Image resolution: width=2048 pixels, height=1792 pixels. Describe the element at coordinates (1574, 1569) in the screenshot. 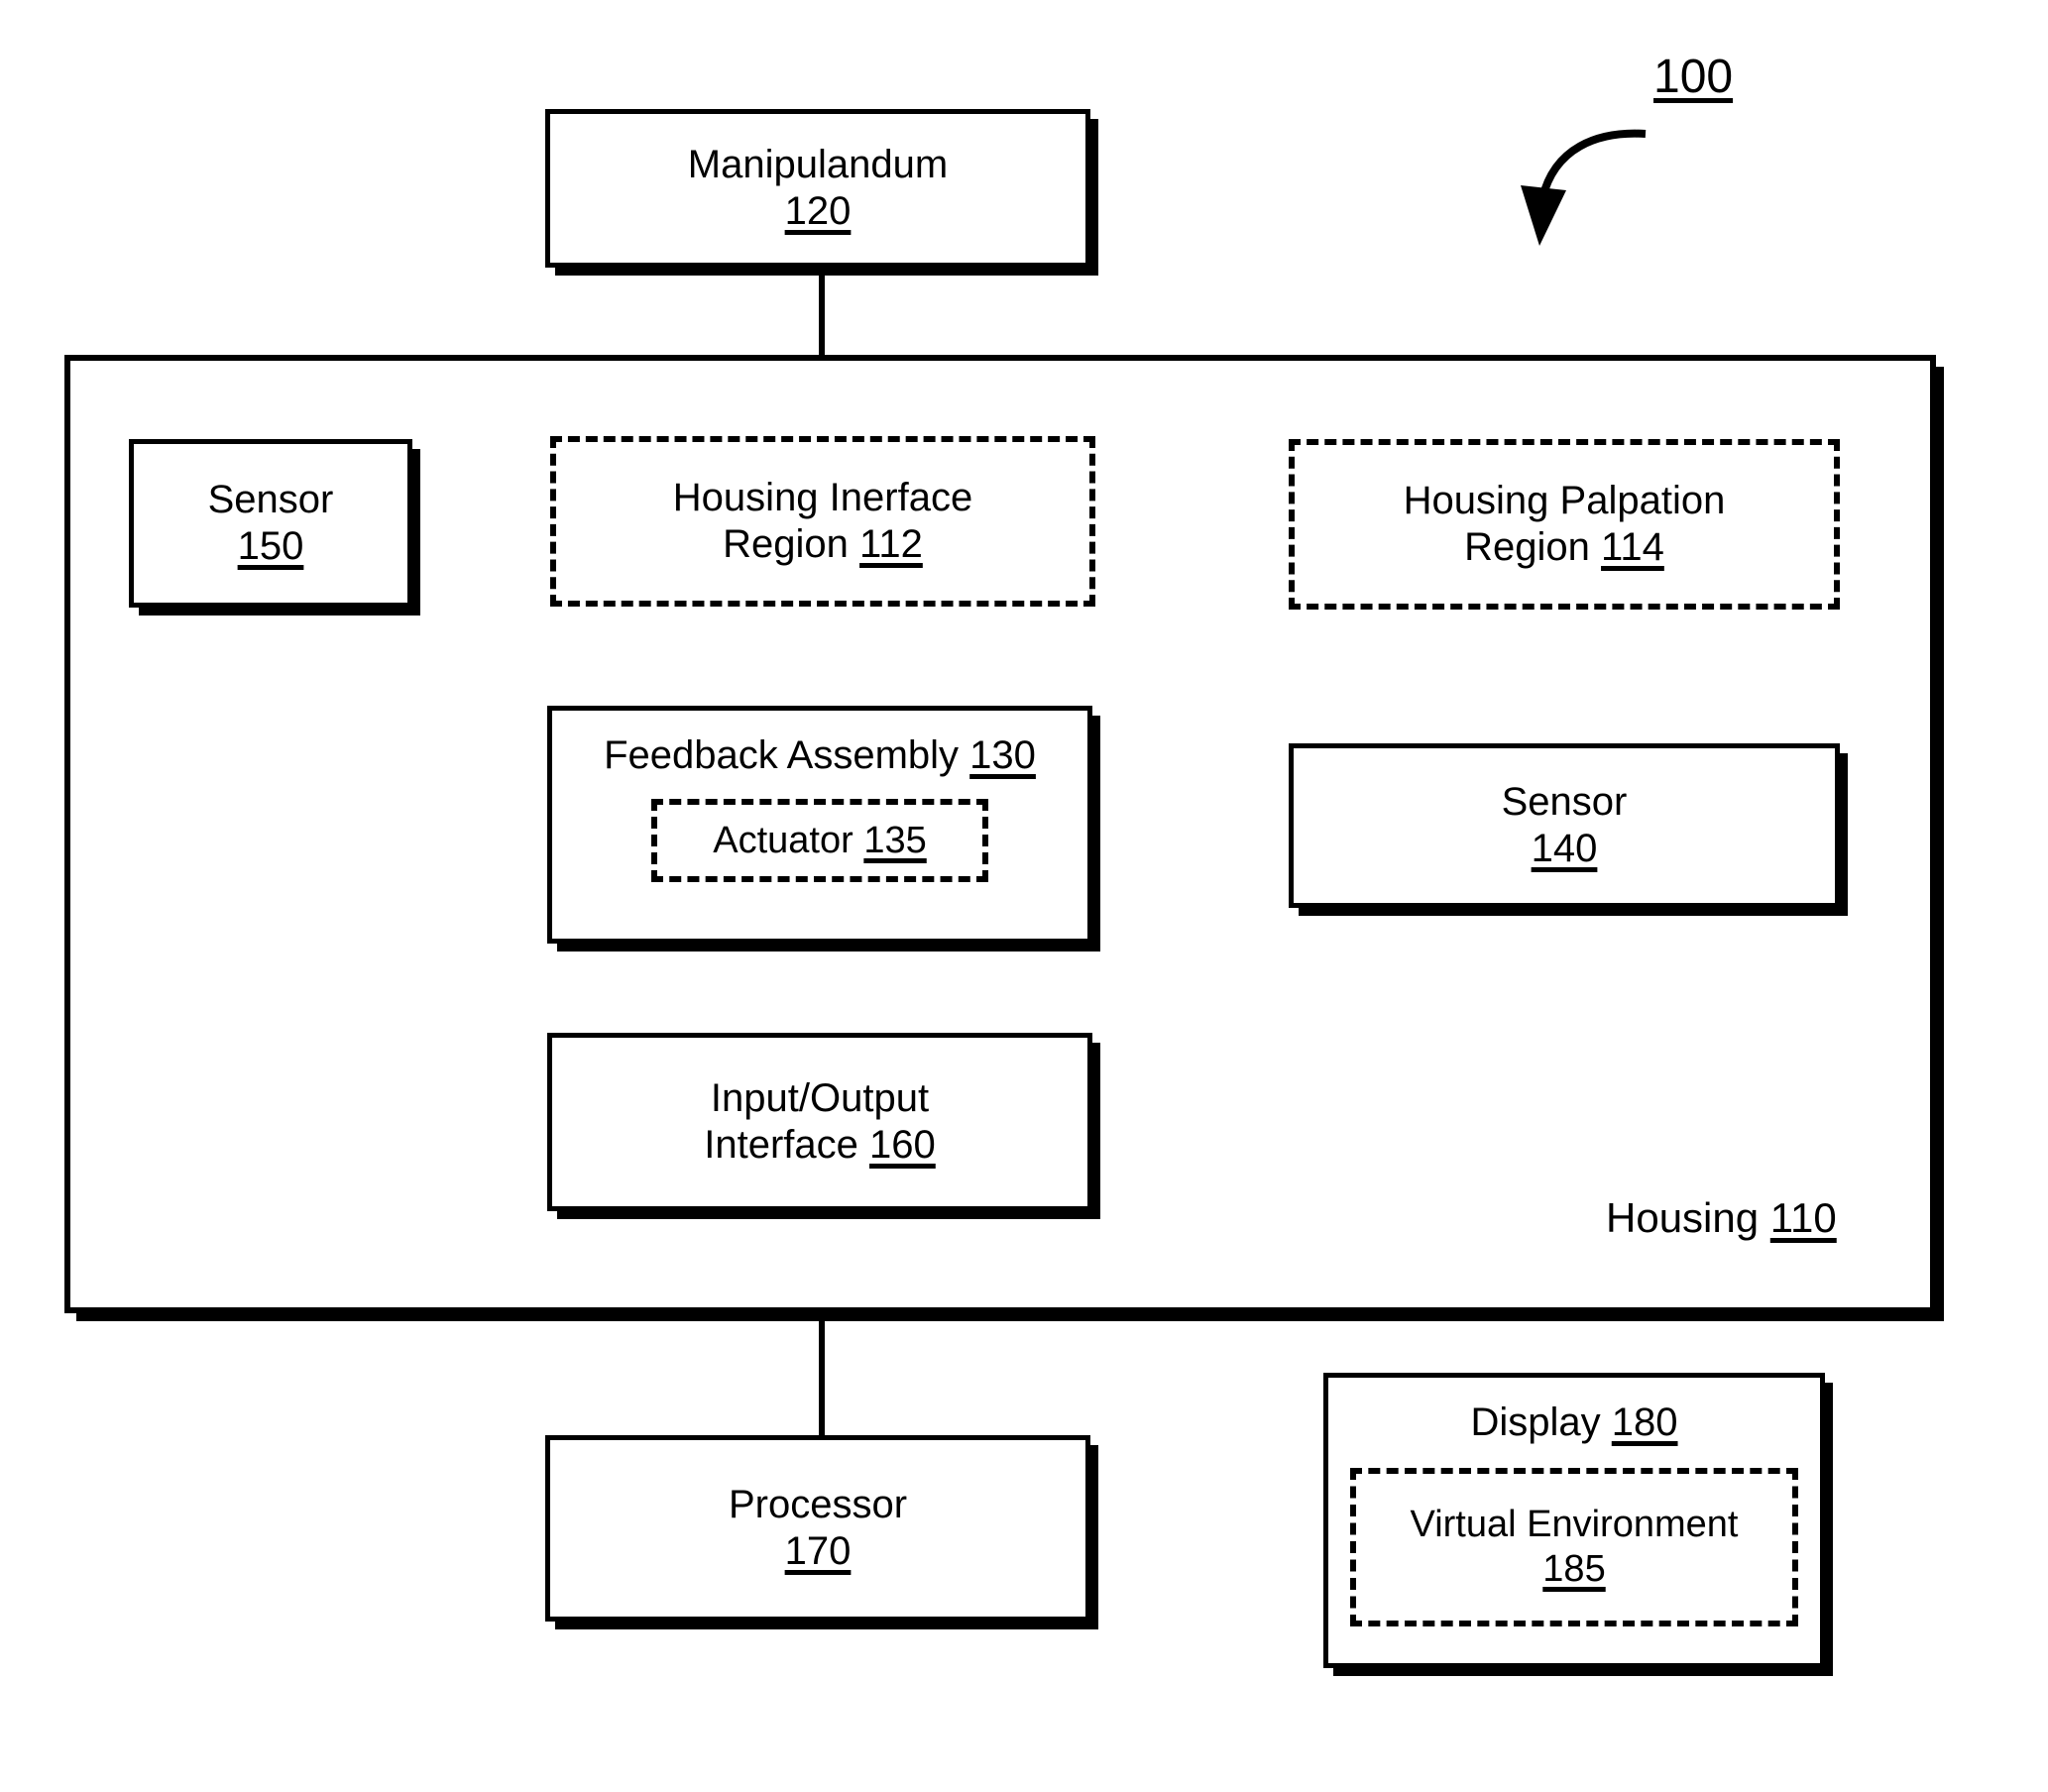

I see `virtual-environment-numeral: 185` at that location.